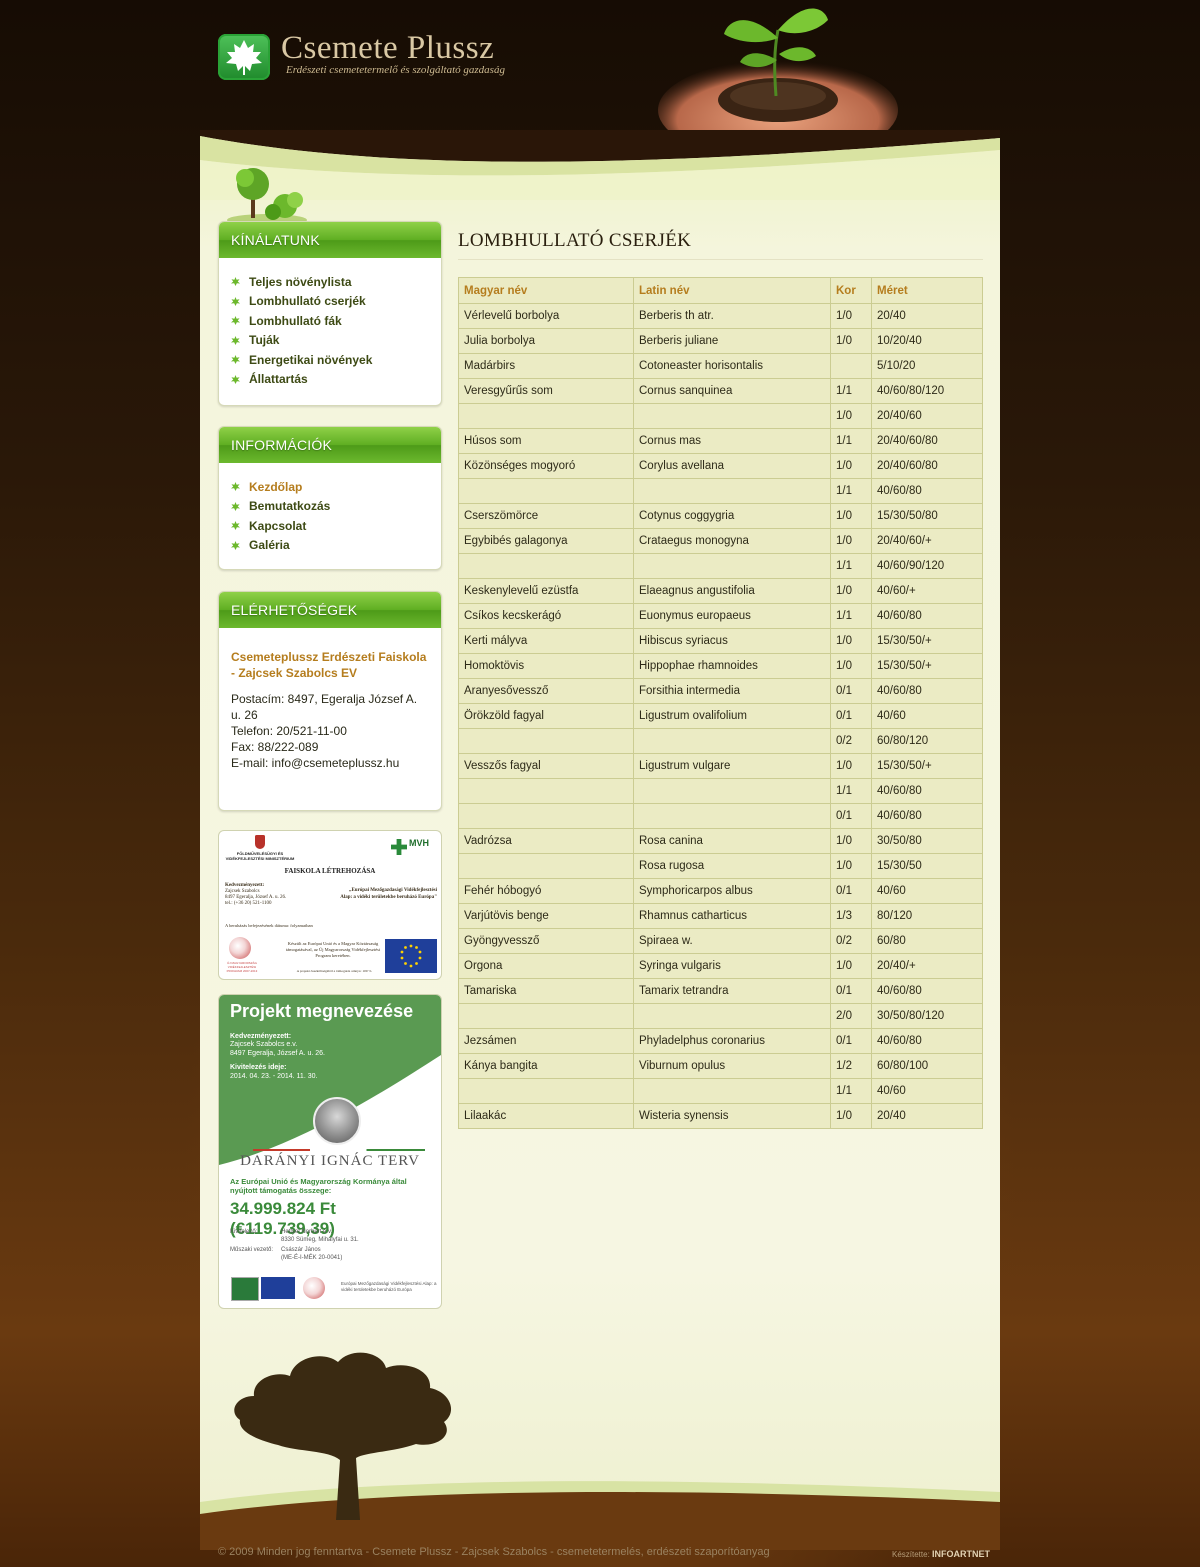 Image resolution: width=1200 pixels, height=1567 pixels. Describe the element at coordinates (851, 941) in the screenshot. I see `cell-age: 0/2` at that location.